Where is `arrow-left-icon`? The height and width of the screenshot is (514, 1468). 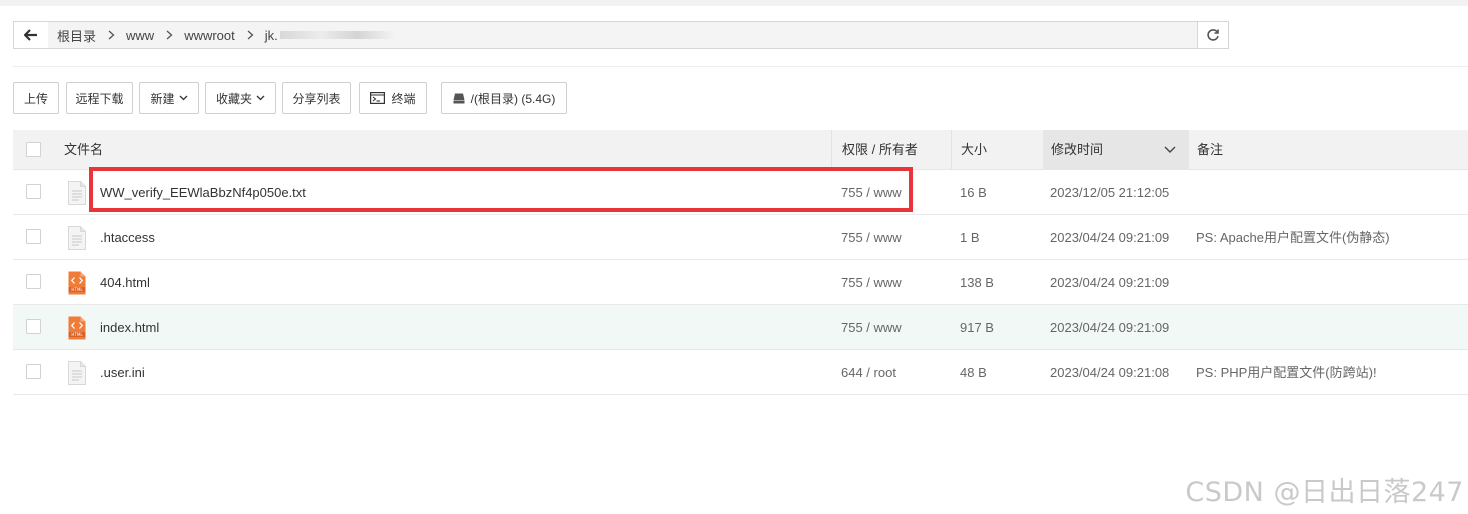
arrow-left-icon is located at coordinates (30, 35).